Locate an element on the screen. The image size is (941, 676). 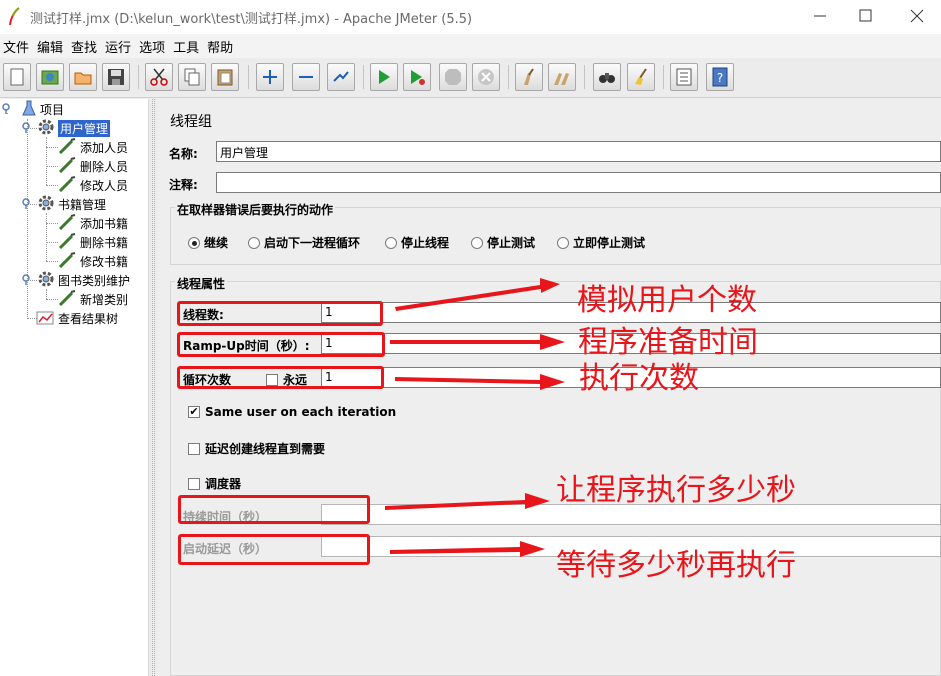
arrow-delay is located at coordinates (467, 549).